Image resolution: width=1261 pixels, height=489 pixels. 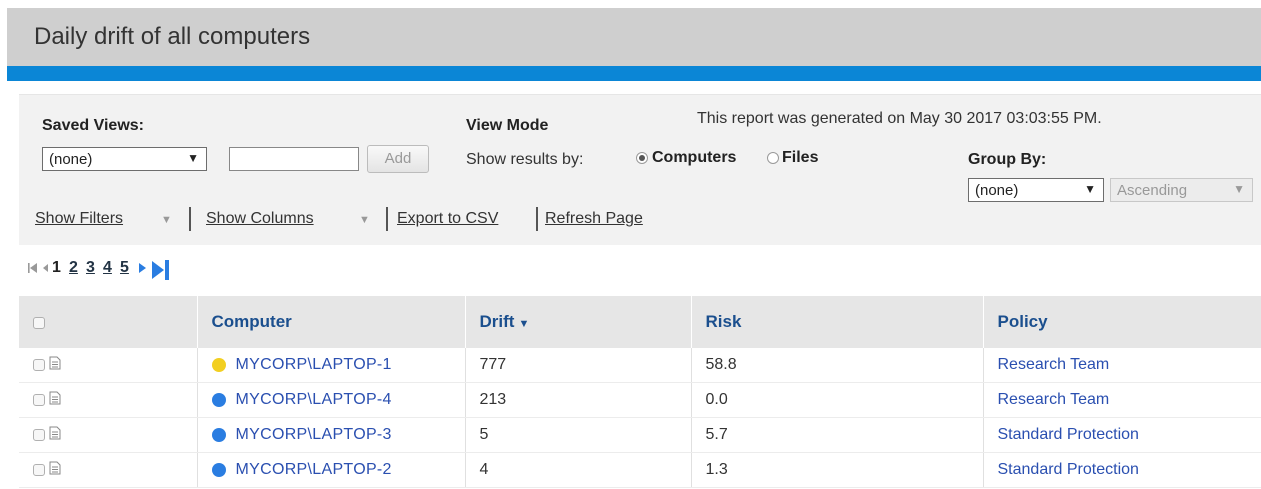 I want to click on select-all-checkbox, so click(x=39, y=322).